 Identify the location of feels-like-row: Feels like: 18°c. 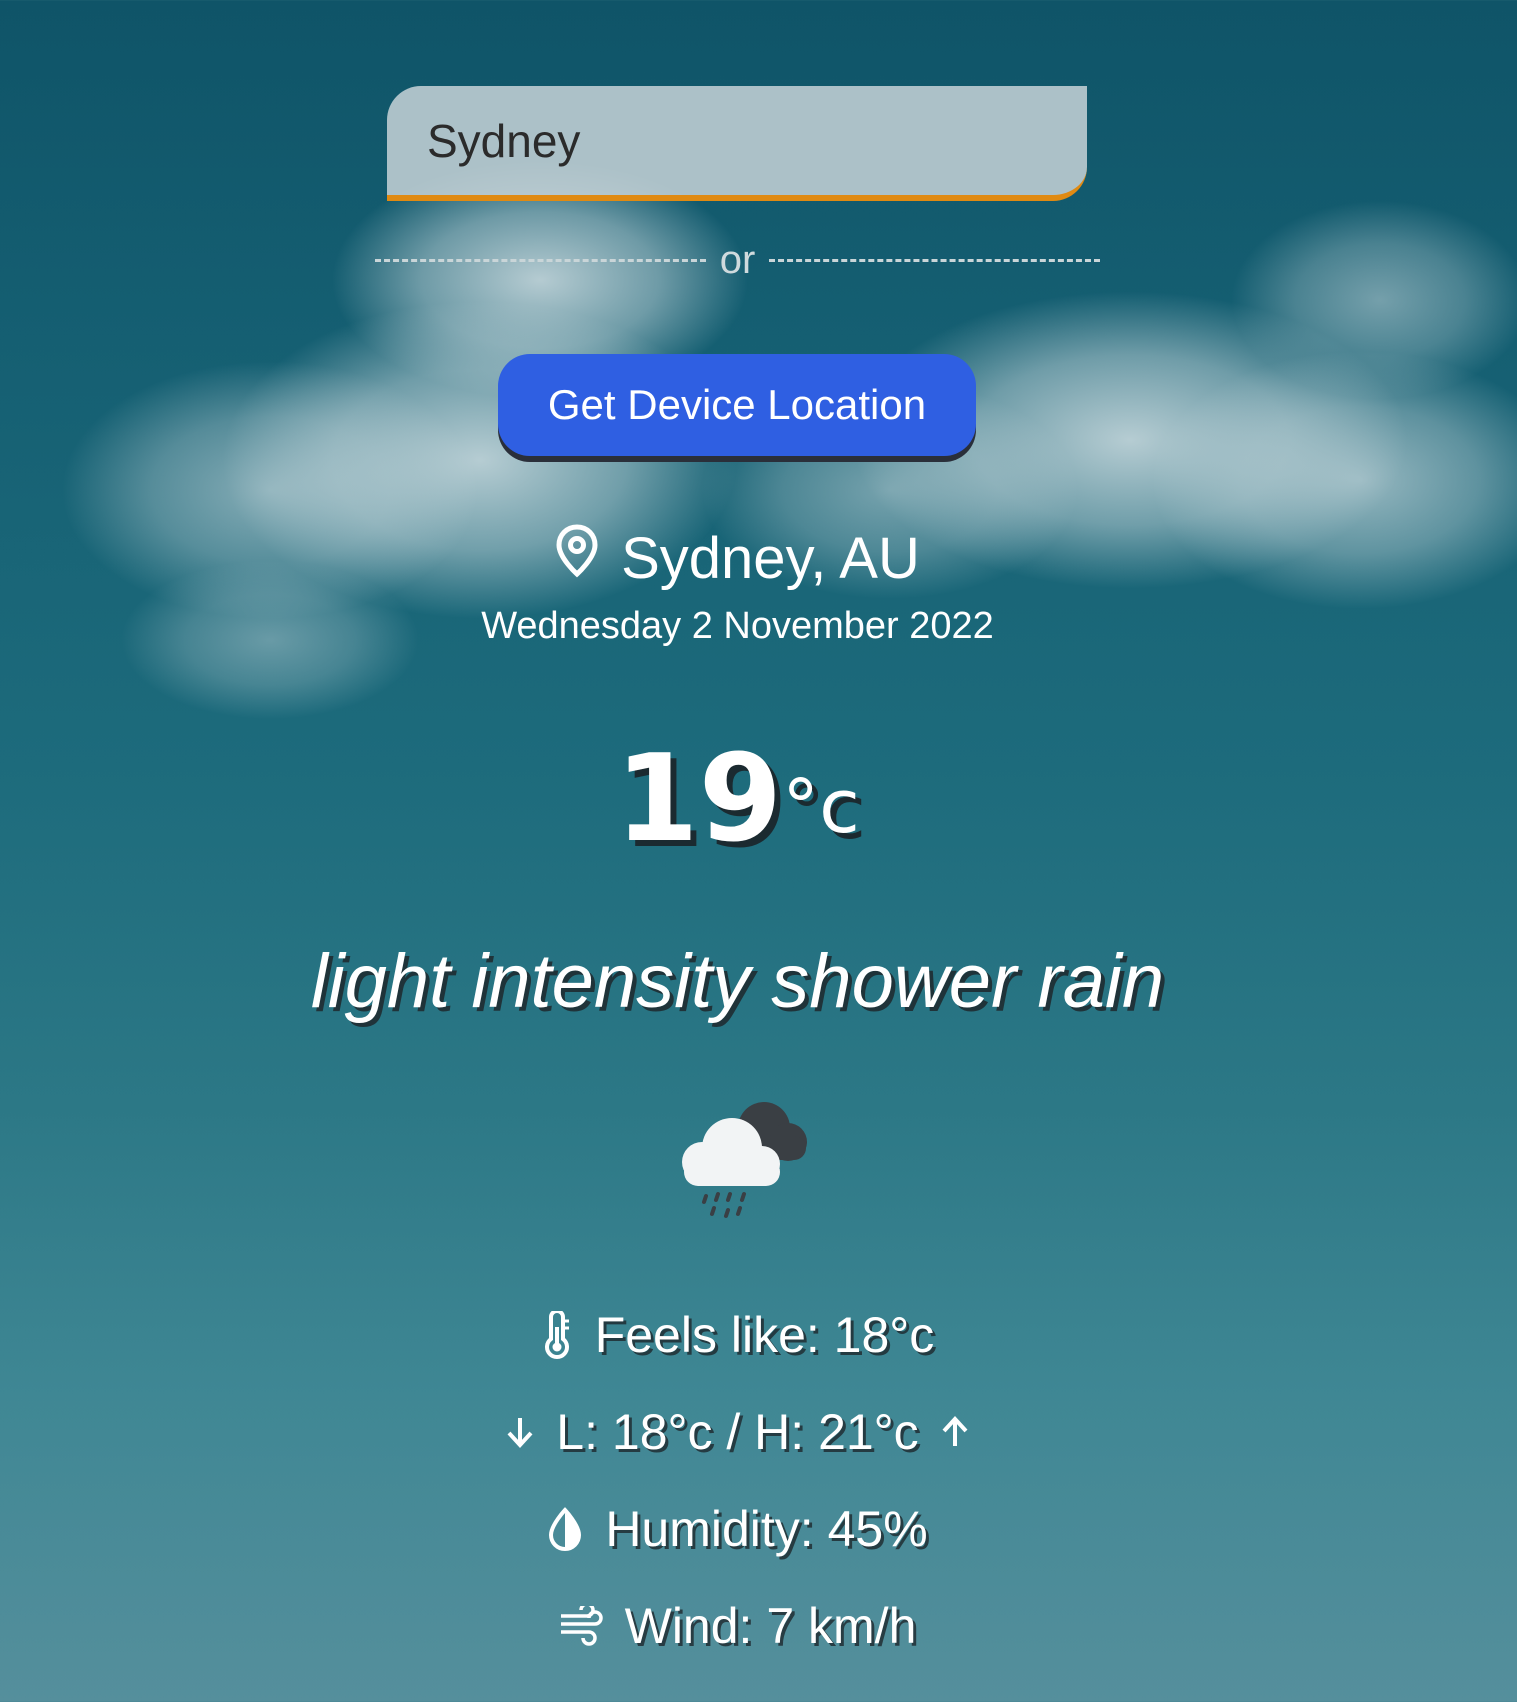
(737, 1335).